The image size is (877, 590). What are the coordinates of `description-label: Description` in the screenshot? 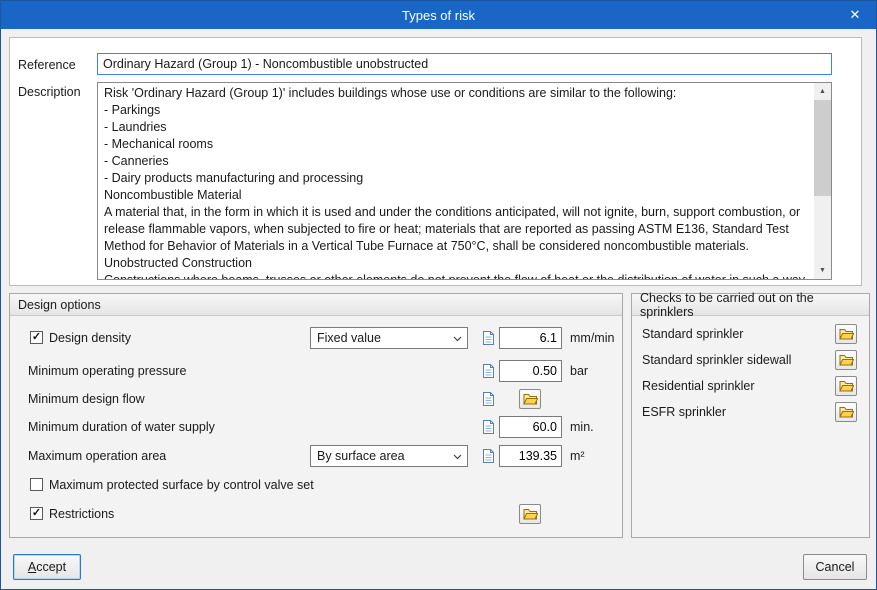 It's located at (49, 92).